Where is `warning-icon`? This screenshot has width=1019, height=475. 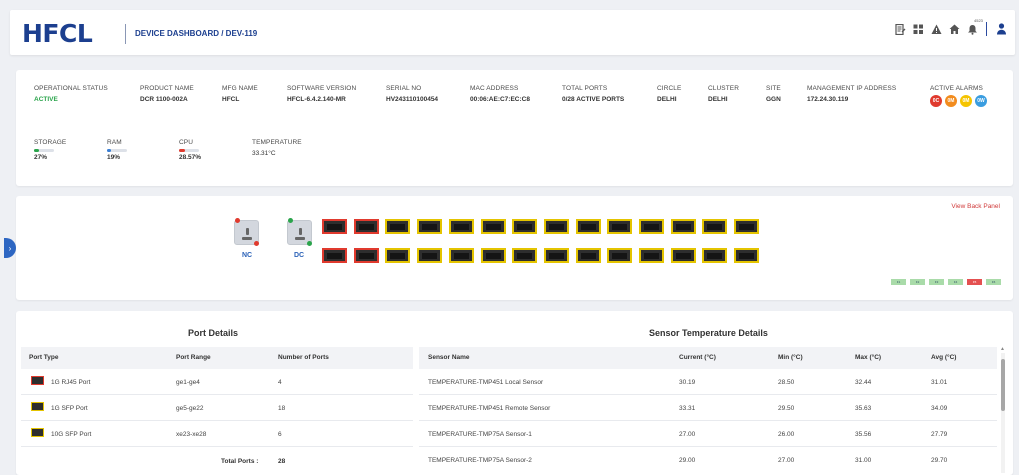
warning-icon is located at coordinates (936, 29).